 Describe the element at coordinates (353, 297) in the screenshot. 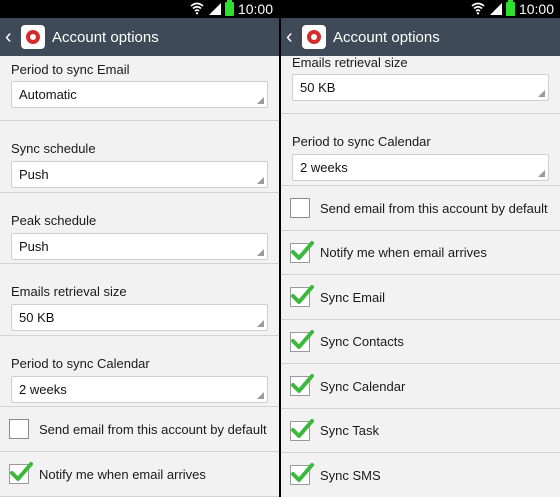

I see `checkbox-label: Sync Email` at that location.